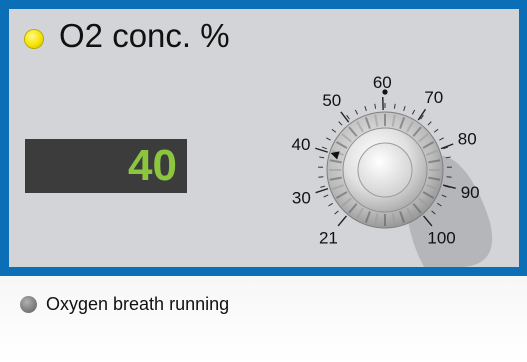  I want to click on status-indicator-icon, so click(34, 39).